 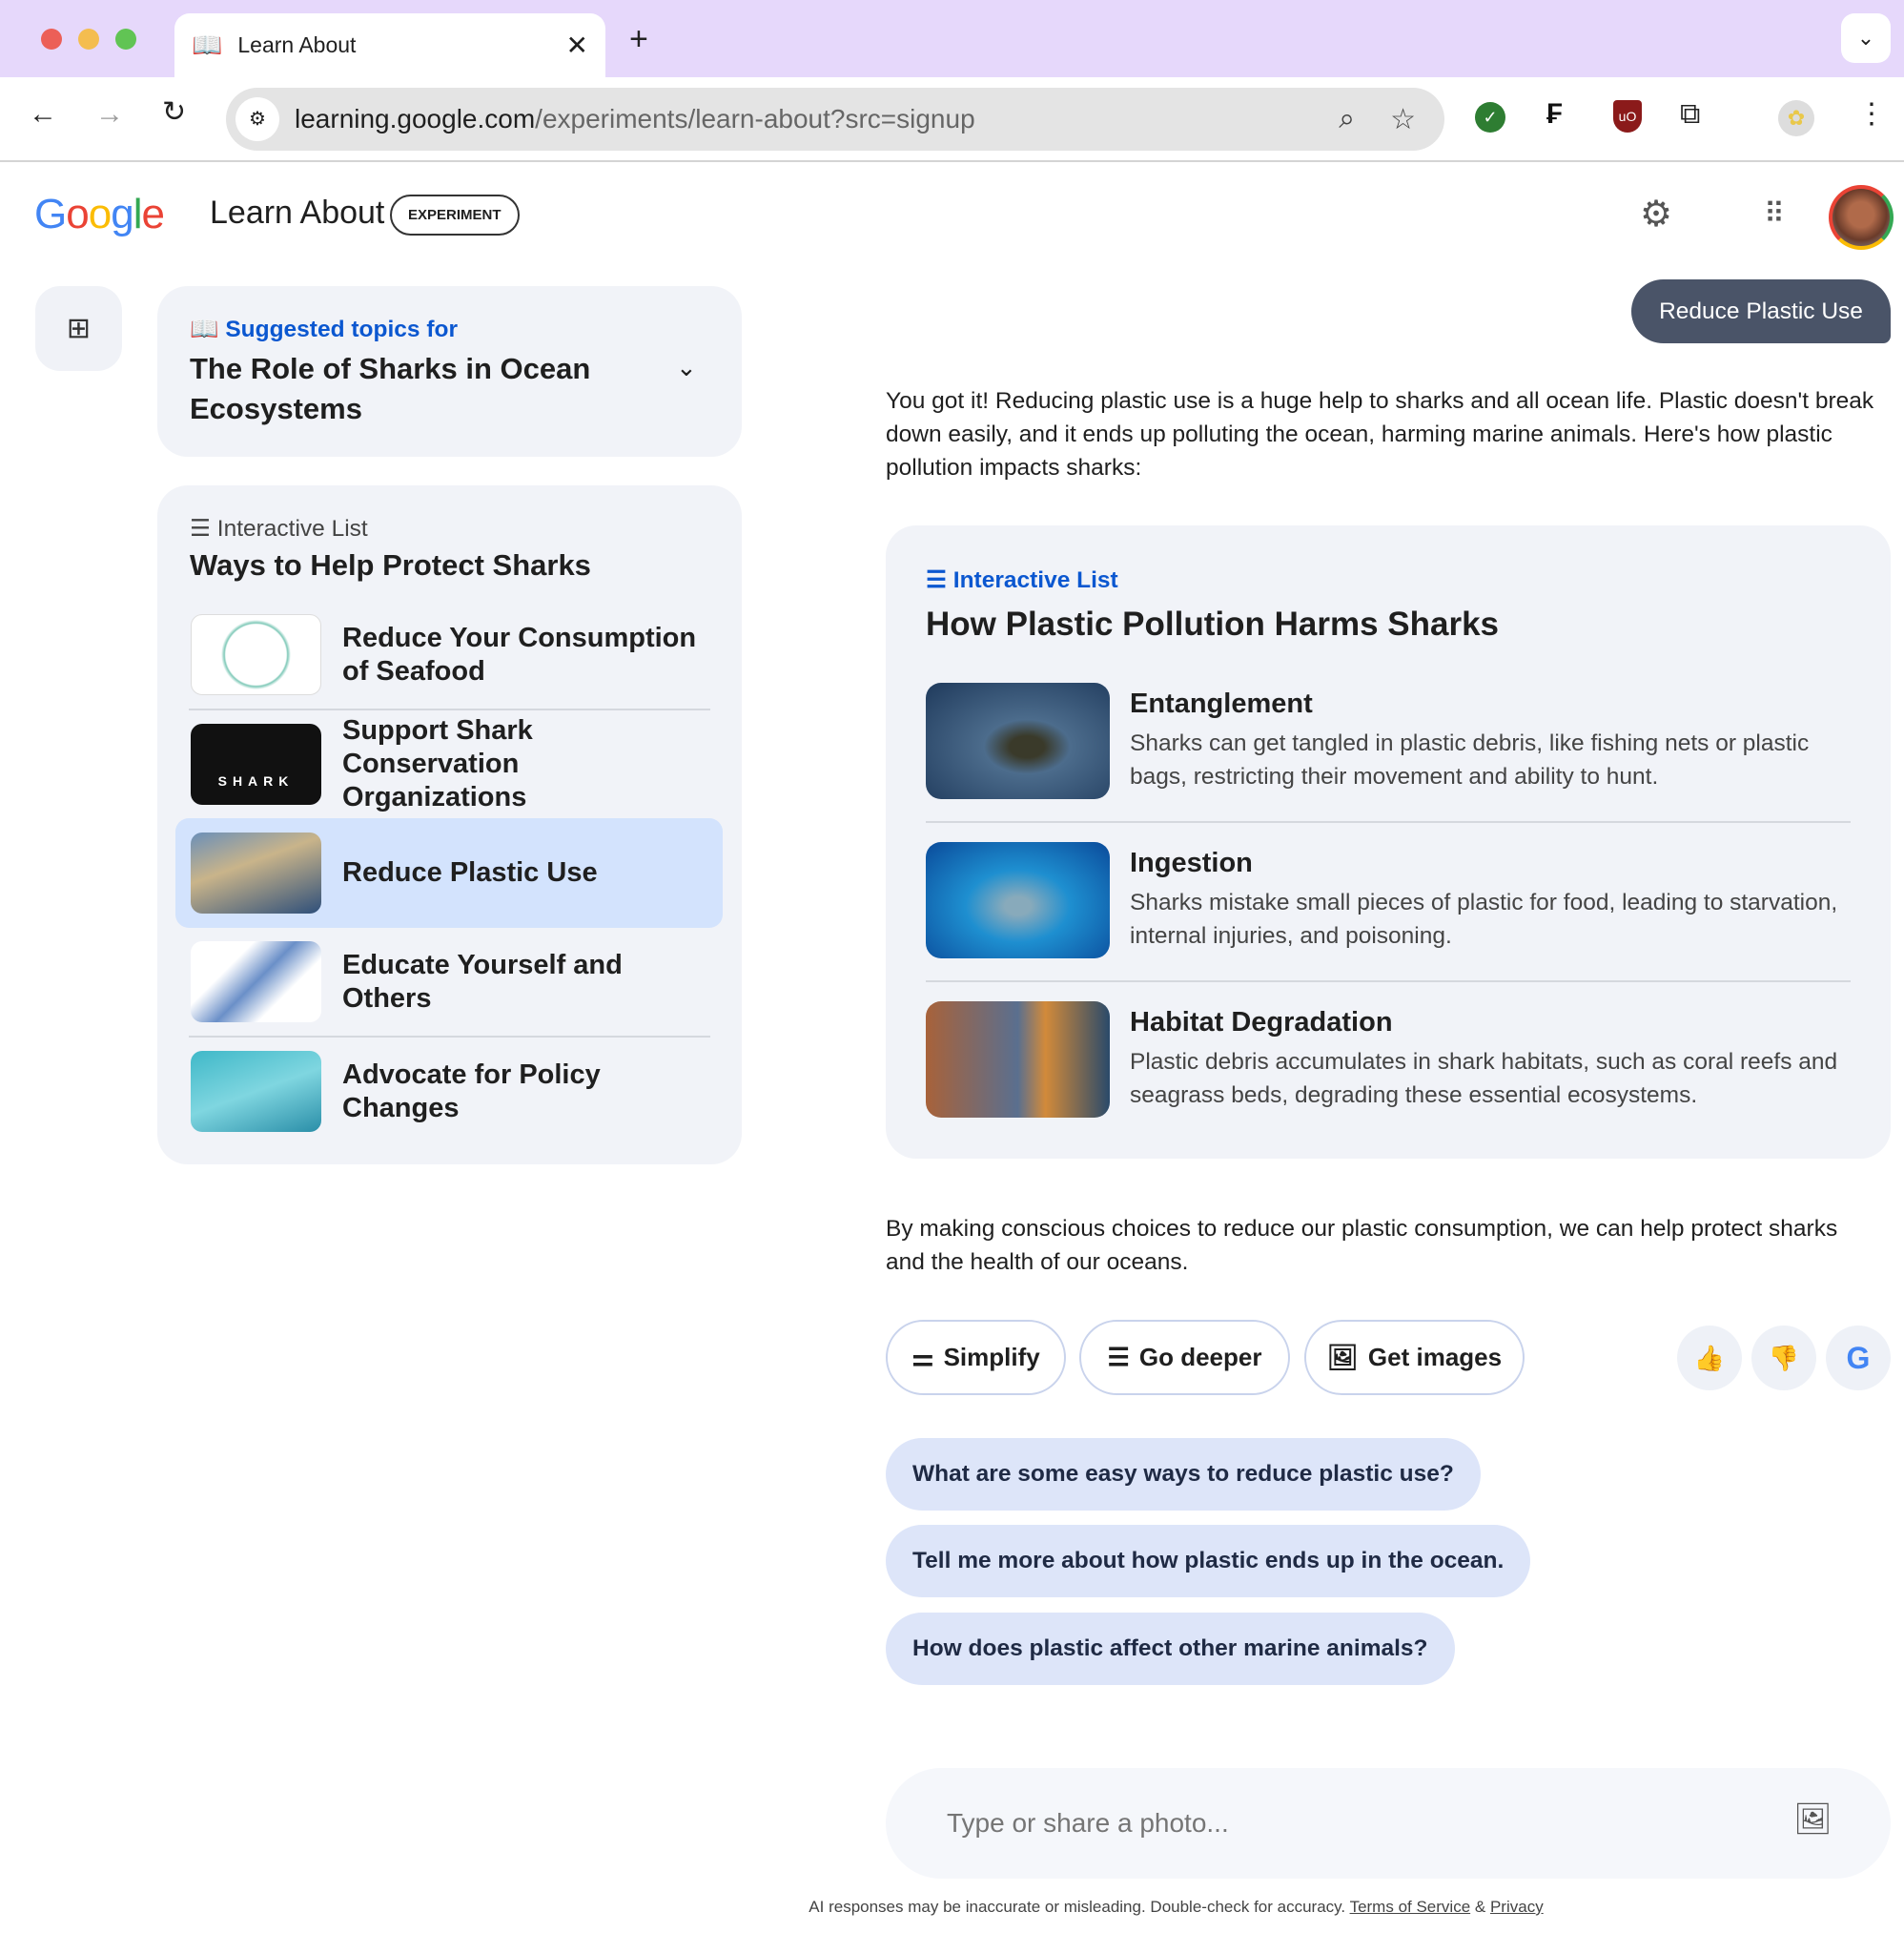 I want to click on shark-water-thumbnail, so click(x=256, y=1091).